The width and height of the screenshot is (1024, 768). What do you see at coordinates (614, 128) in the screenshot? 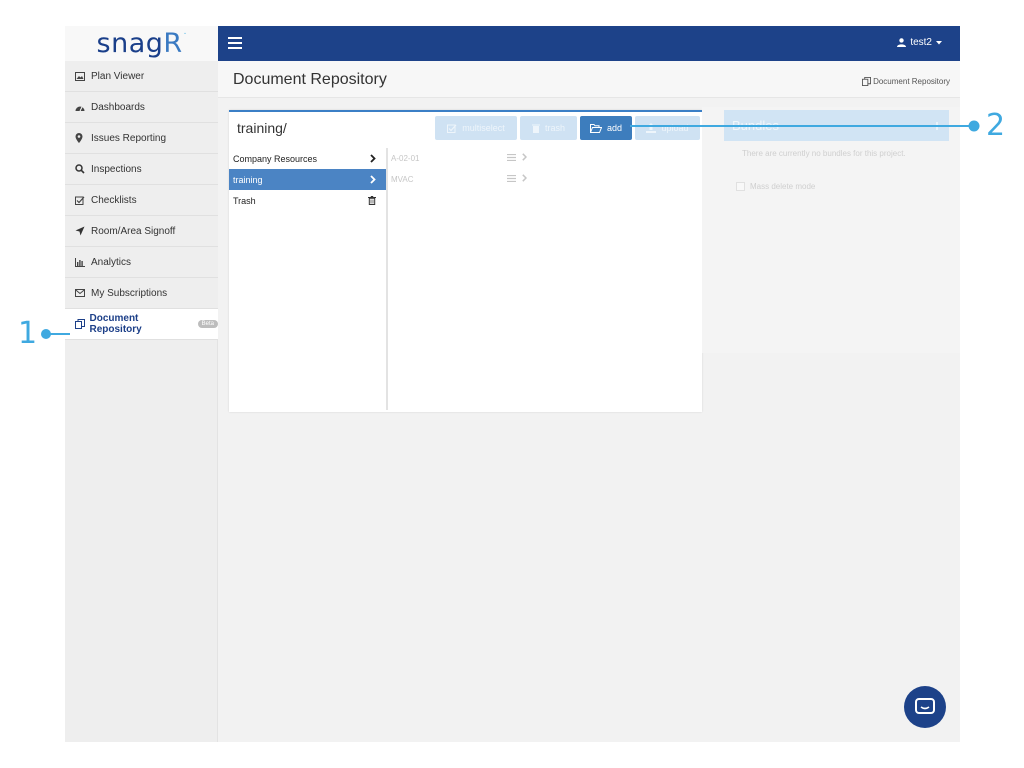
I see `add-label: add` at bounding box center [614, 128].